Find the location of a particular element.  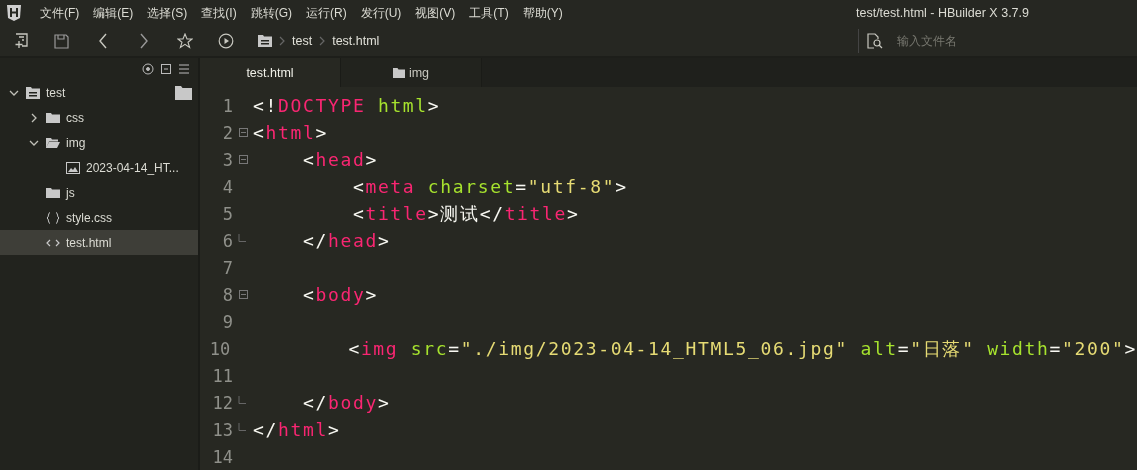

code-line: </html> is located at coordinates (297, 429).